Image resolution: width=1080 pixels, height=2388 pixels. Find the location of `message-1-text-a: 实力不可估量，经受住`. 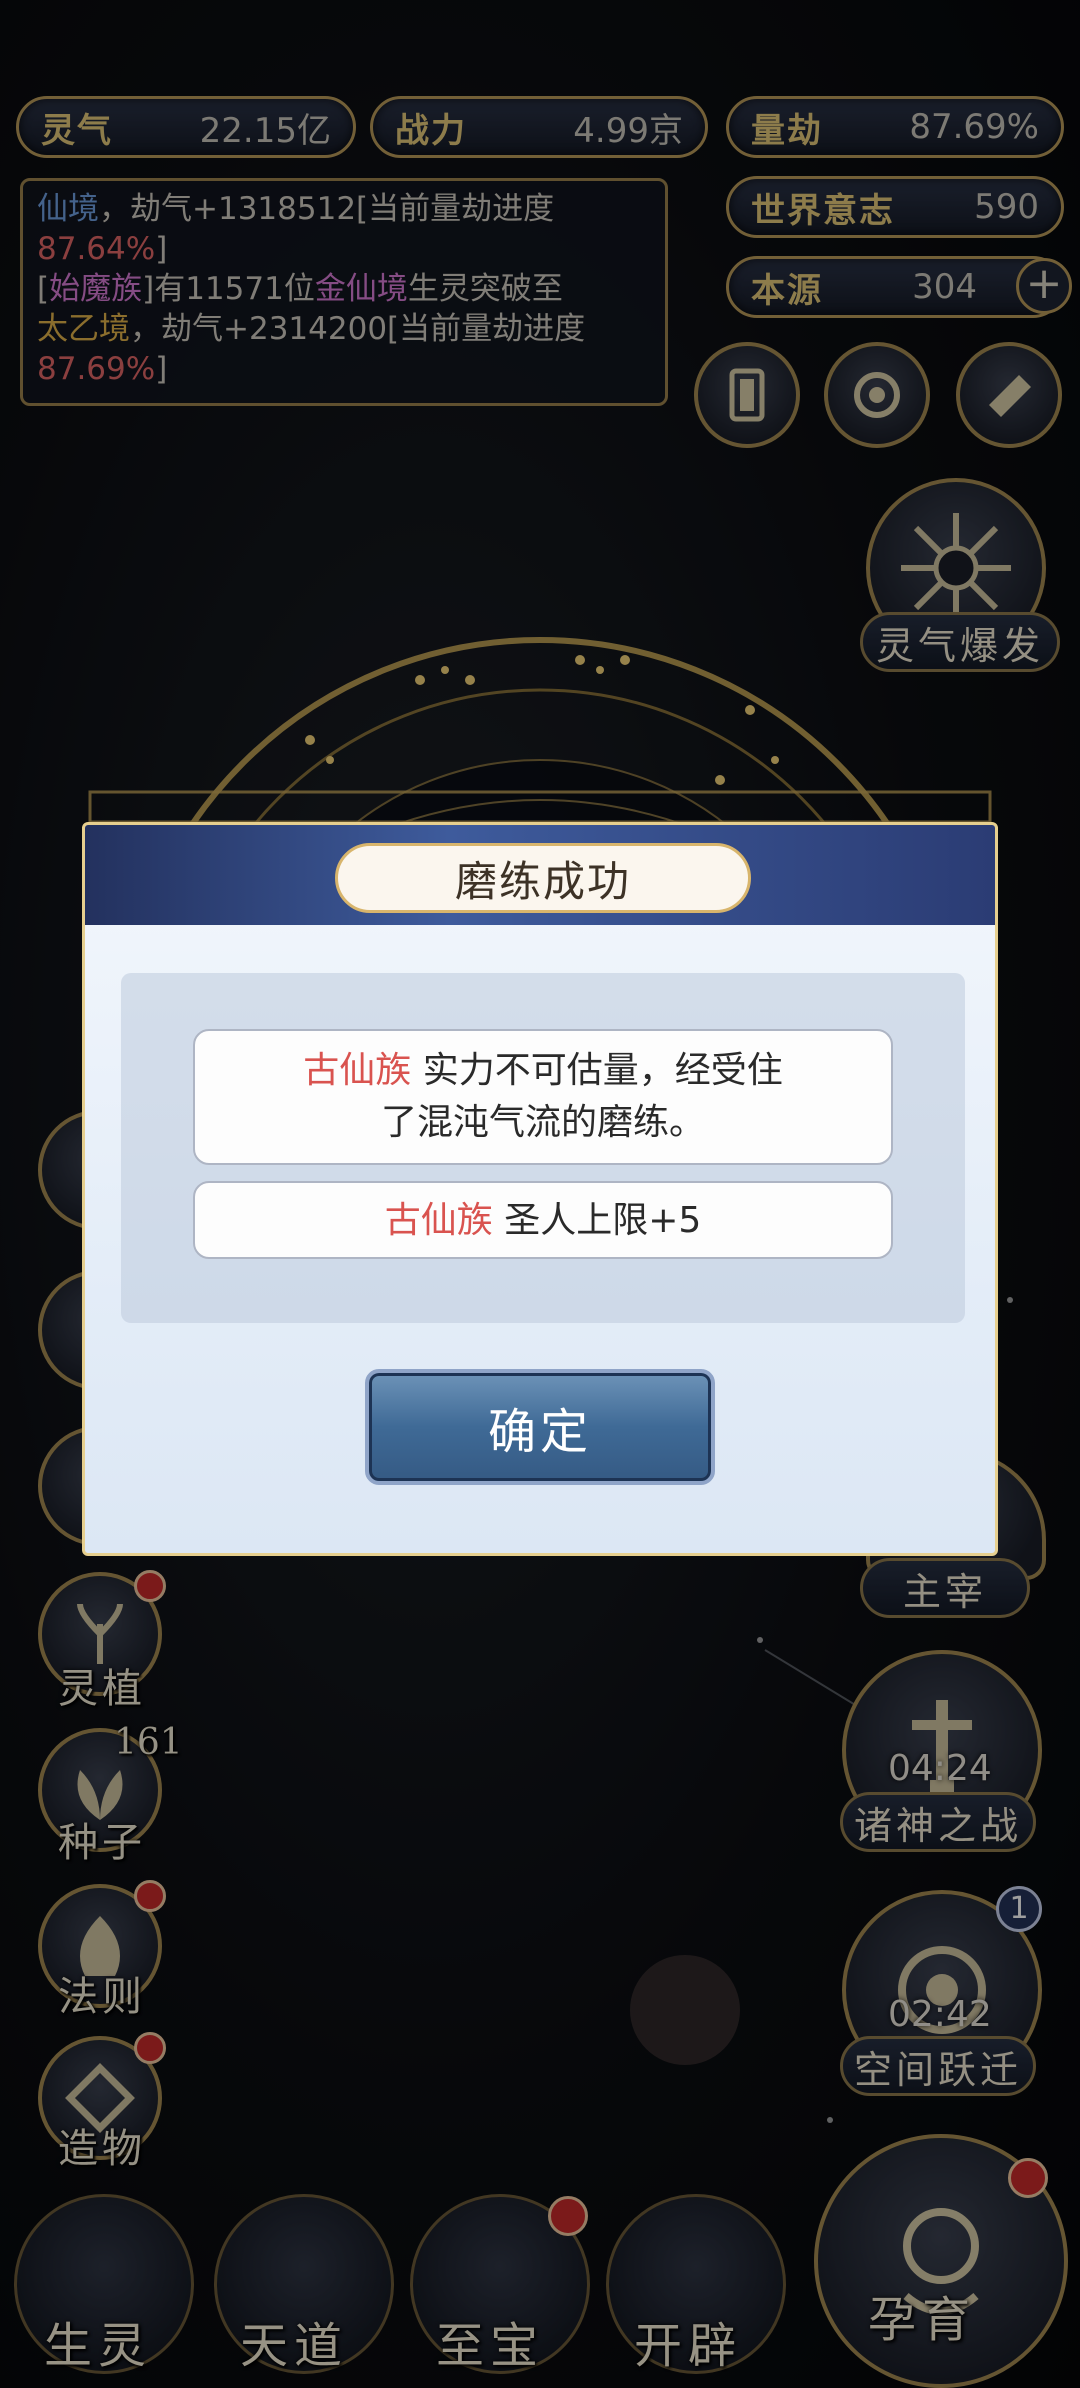

message-1-text-a: 实力不可估量，经受住 is located at coordinates (602, 1070).